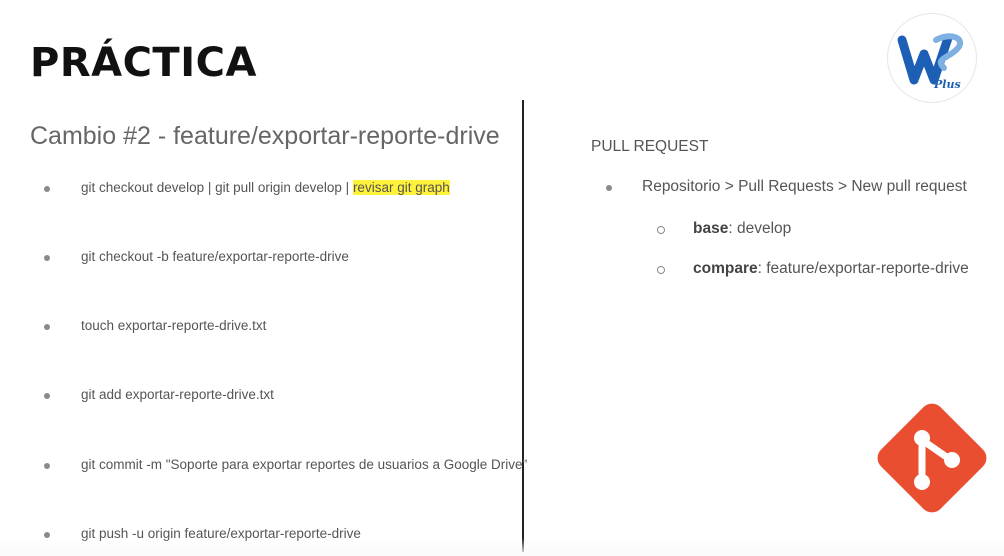 This screenshot has width=1004, height=556. What do you see at coordinates (947, 84) in the screenshot?
I see `logo-text: Plus` at bounding box center [947, 84].